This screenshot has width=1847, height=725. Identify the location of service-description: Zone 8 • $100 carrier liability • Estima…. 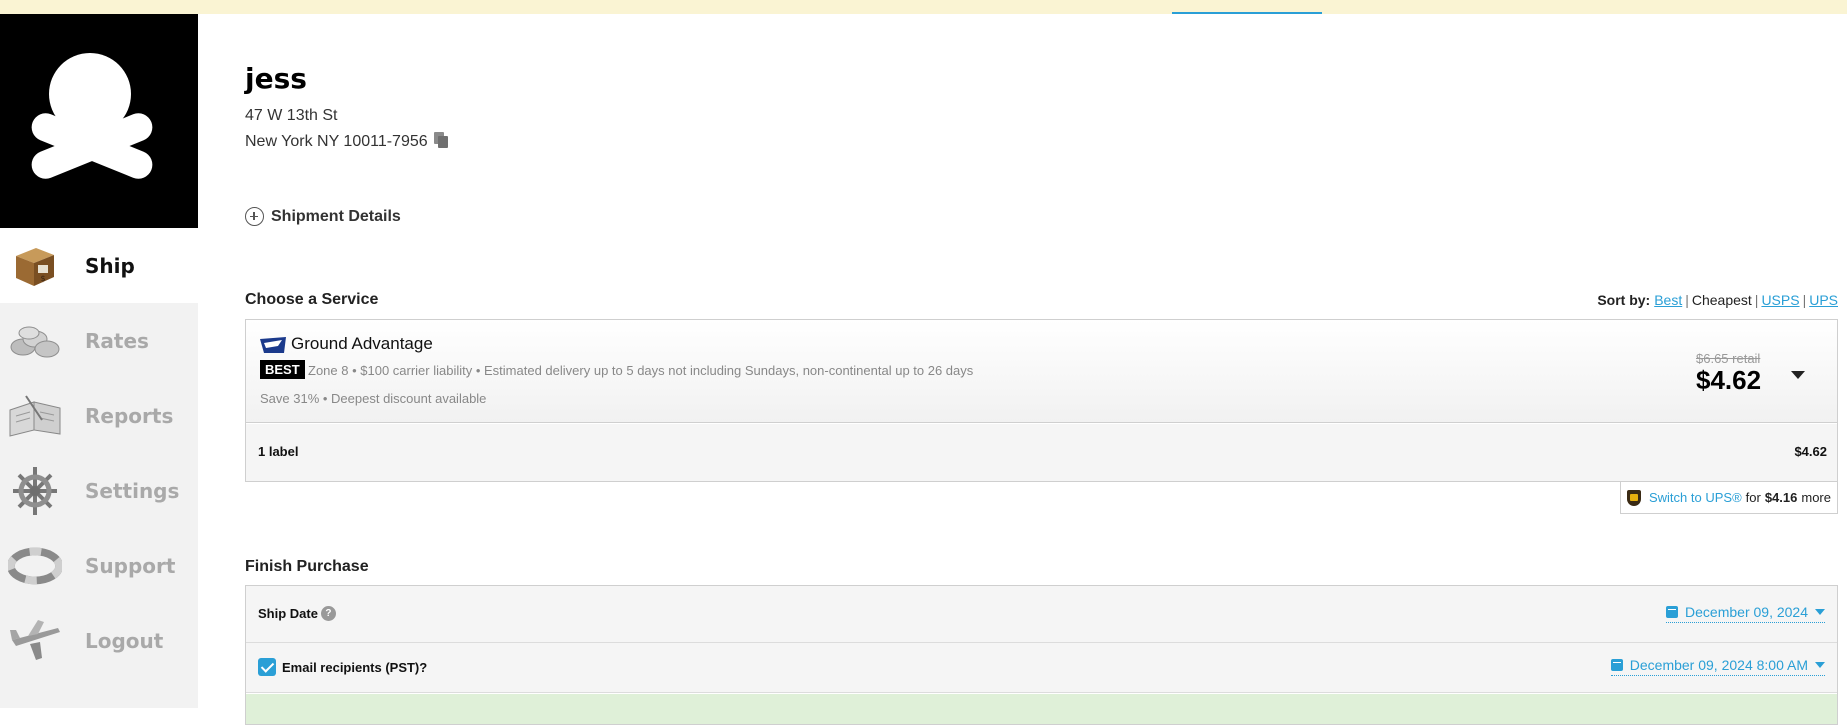
(641, 370).